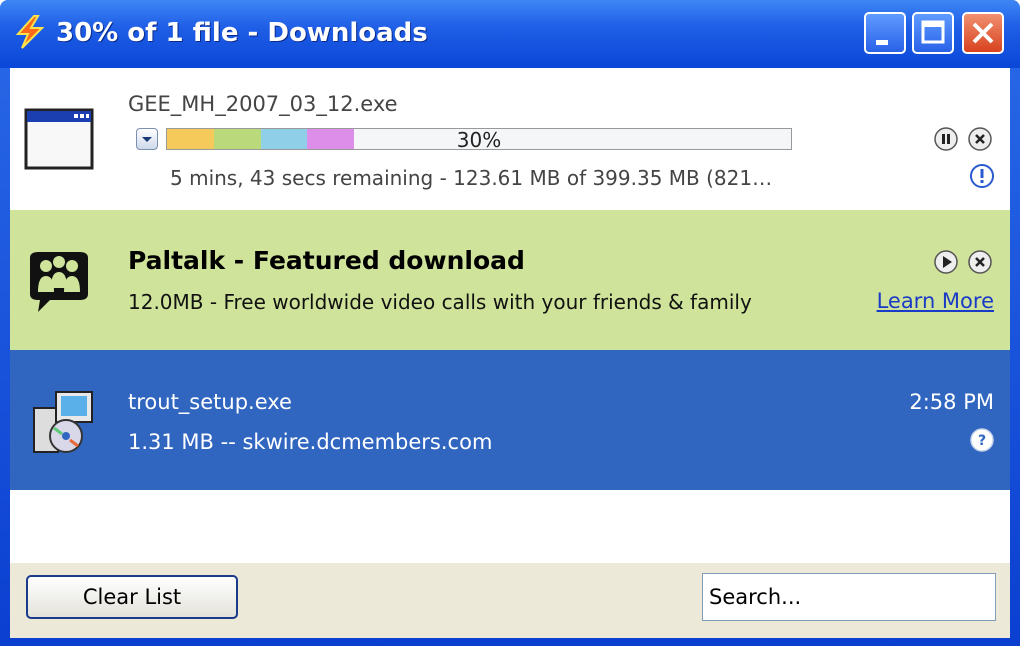 The image size is (1020, 646). I want to click on download-filename: GEE_MH_2007_03_12.exe, so click(263, 104).